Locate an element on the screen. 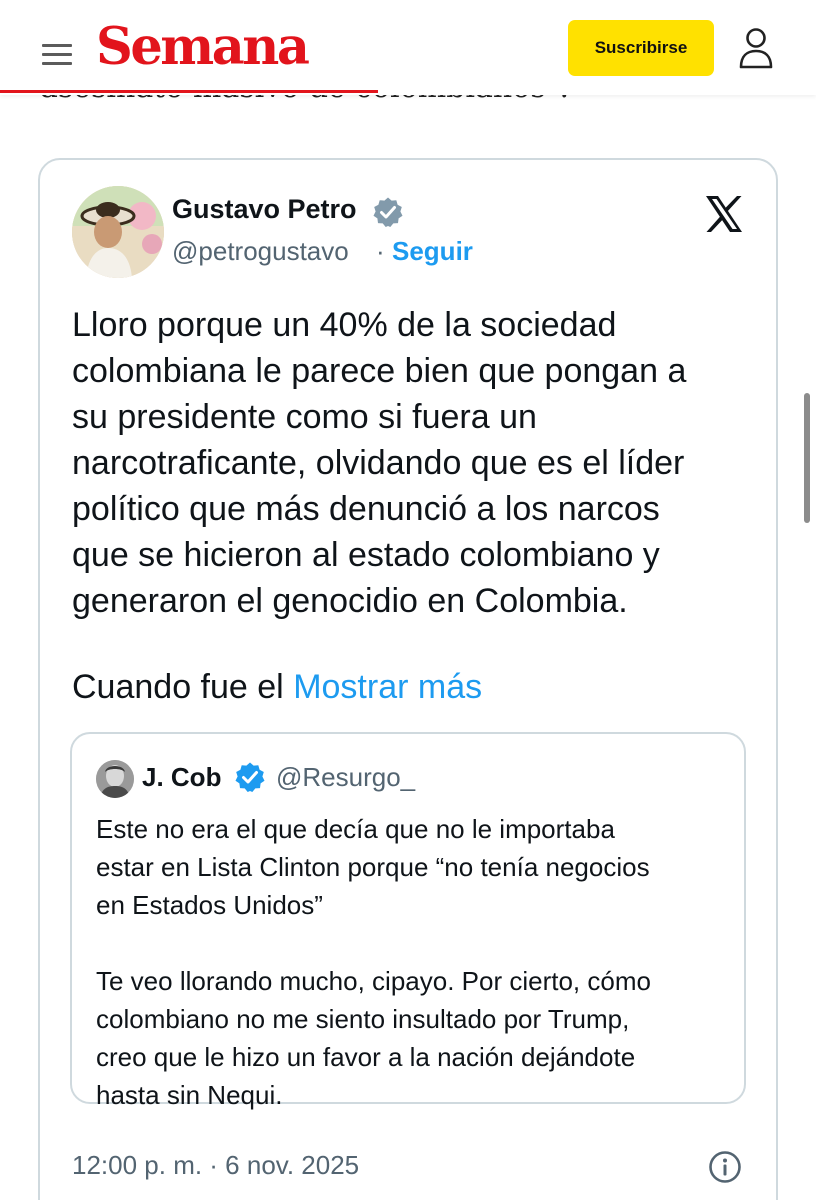 The image size is (816, 1200). author-handle: @petrogustavo is located at coordinates (260, 251).